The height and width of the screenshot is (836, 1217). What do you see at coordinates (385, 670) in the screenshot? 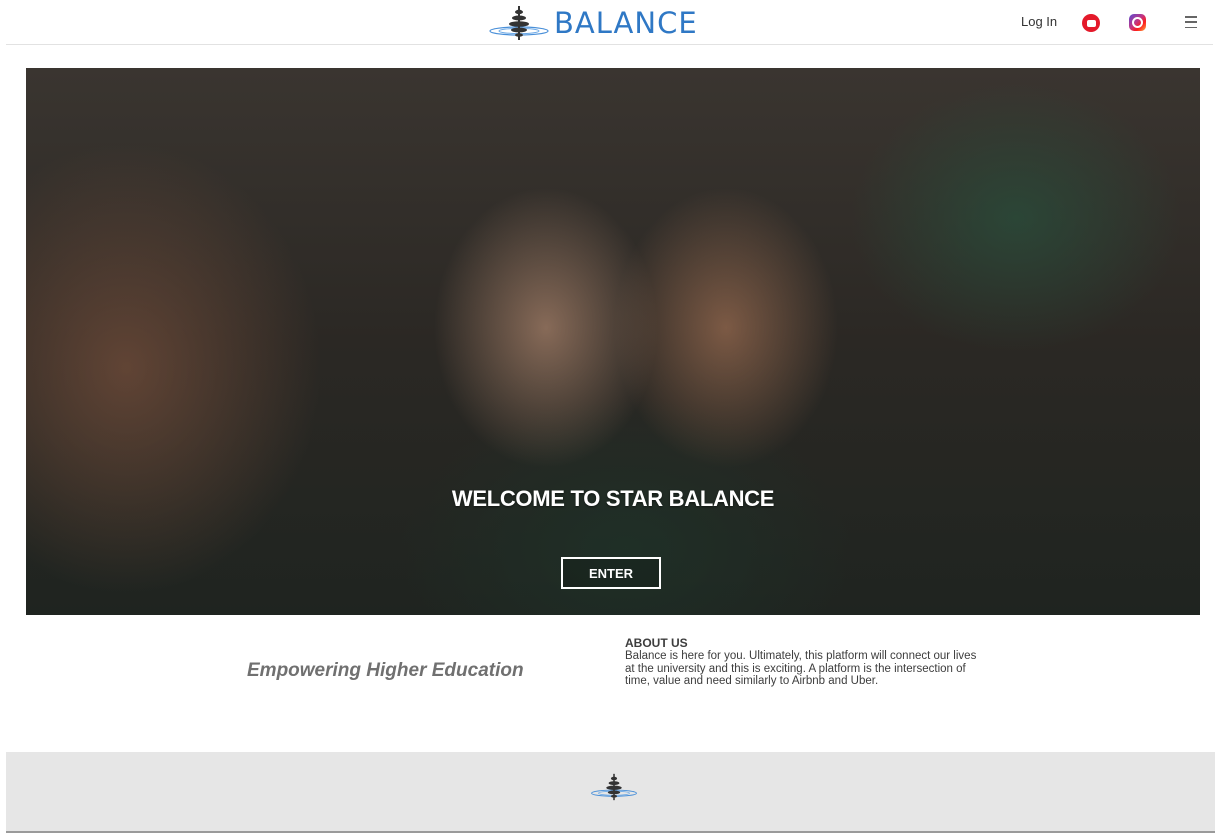
I see `tagline: Empowering Higher Education` at bounding box center [385, 670].